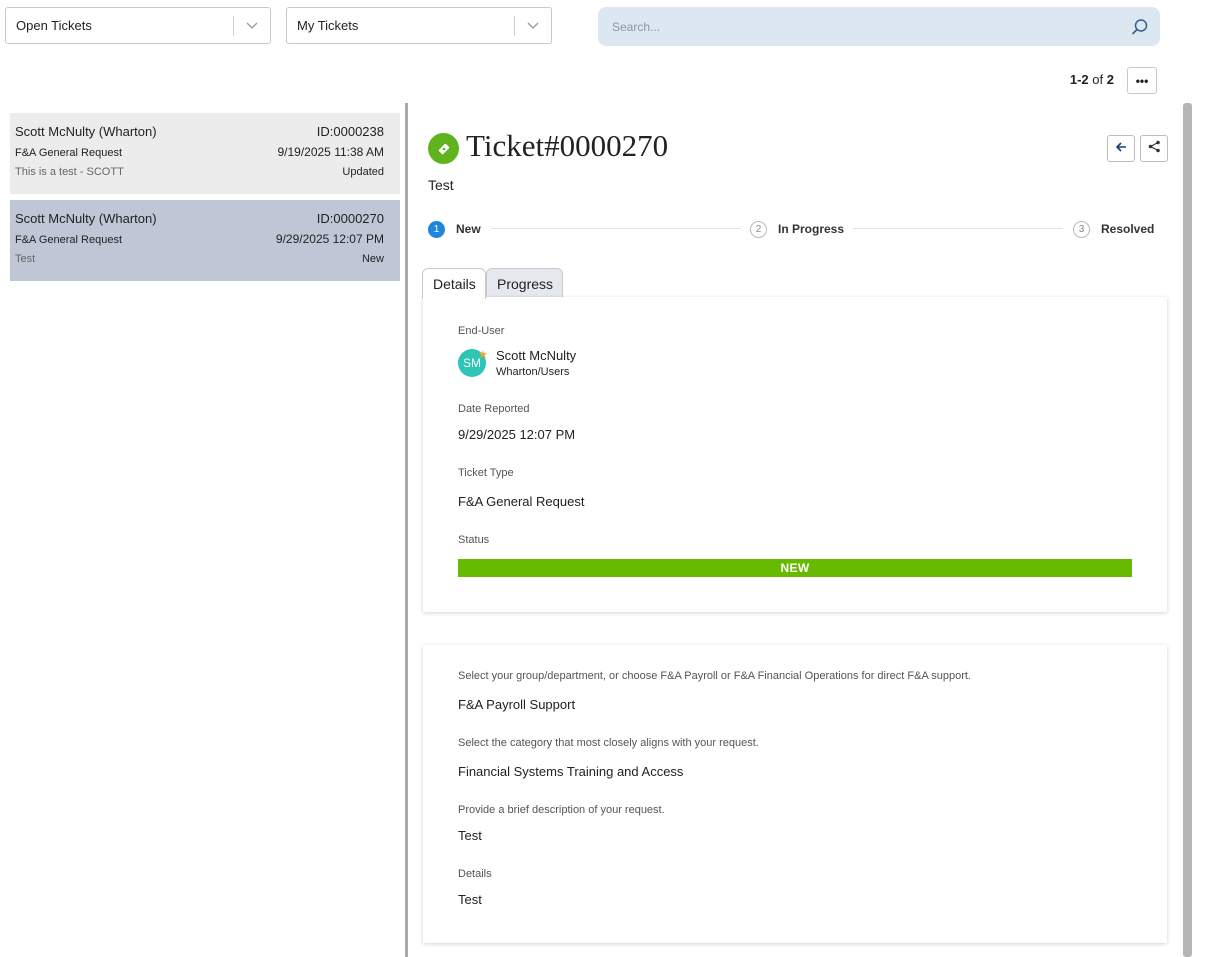  Describe the element at coordinates (329, 239) in the screenshot. I see `ticket-date: 9/29/2025 12:07 PM` at that location.